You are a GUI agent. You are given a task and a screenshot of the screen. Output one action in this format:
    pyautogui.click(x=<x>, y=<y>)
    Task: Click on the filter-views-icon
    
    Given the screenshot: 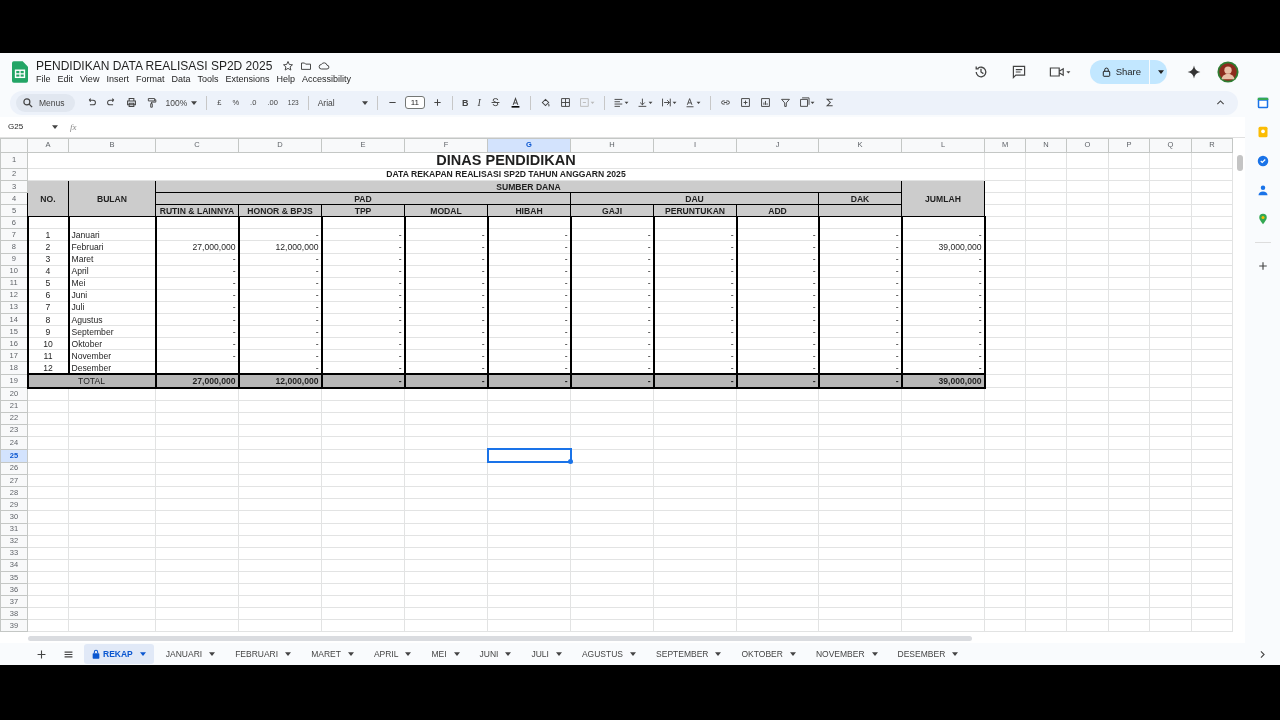 What is the action you would take?
    pyautogui.click(x=807, y=103)
    